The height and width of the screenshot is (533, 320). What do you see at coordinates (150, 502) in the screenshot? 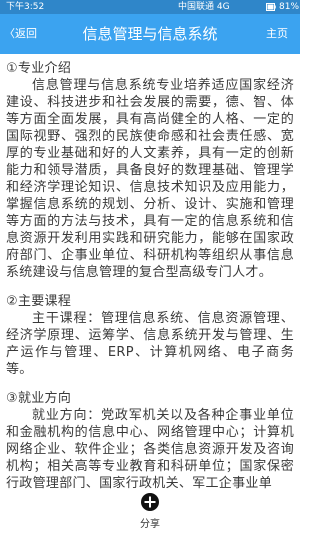
I see `plus-circle-icon` at bounding box center [150, 502].